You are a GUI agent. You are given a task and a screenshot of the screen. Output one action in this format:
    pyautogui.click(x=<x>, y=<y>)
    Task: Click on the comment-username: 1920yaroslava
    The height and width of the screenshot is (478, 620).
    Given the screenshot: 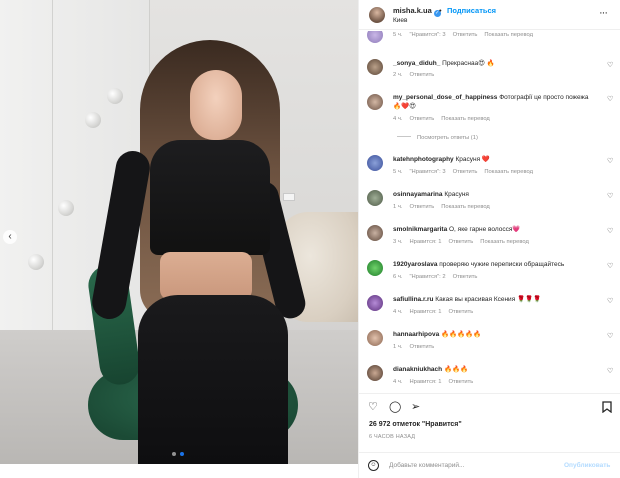 What is the action you would take?
    pyautogui.click(x=415, y=264)
    